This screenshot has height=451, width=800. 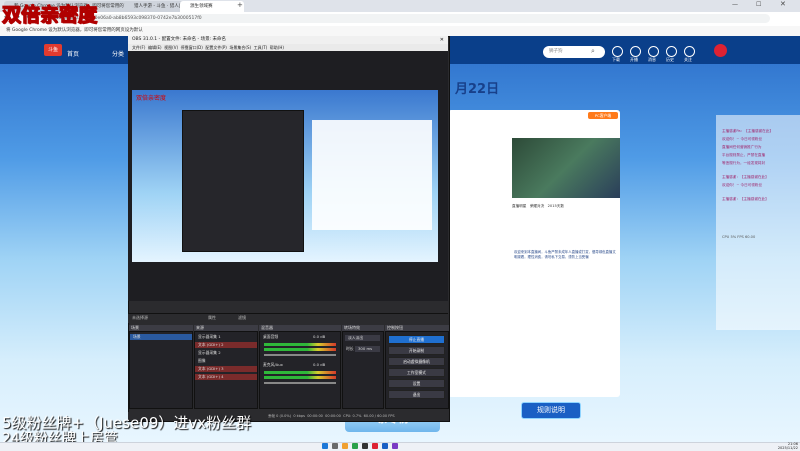 What do you see at coordinates (720, 50) in the screenshot?
I see `user-avatar` at bounding box center [720, 50].